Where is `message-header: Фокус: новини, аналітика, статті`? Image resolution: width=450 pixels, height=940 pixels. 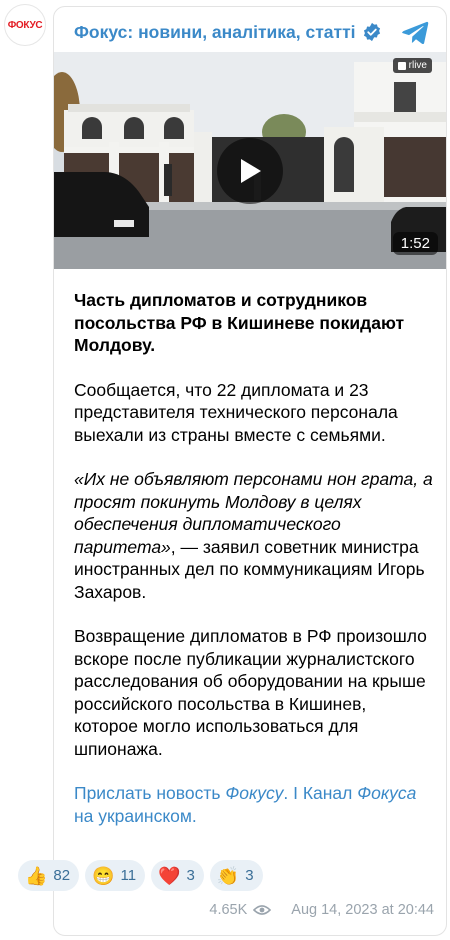 message-header: Фокус: новини, аналітика, статті is located at coordinates (260, 32).